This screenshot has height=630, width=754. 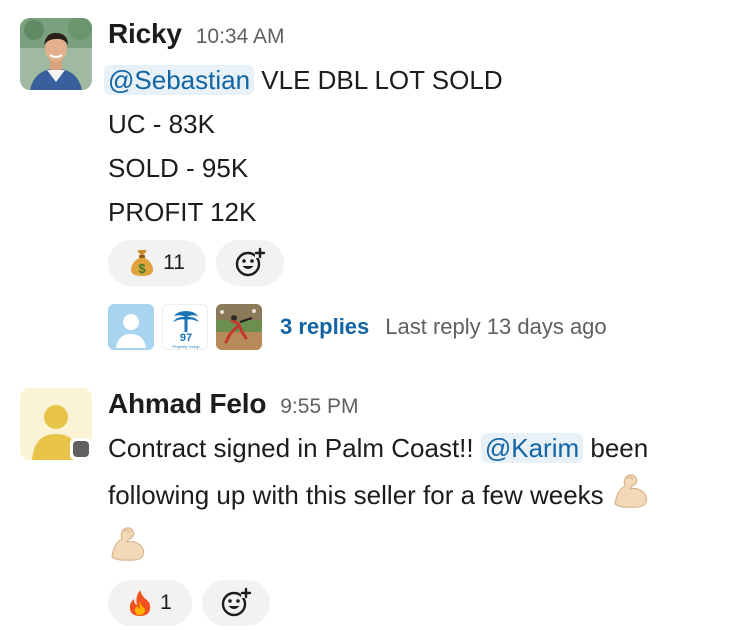 What do you see at coordinates (131, 327) in the screenshot?
I see `thread-avatar-default` at bounding box center [131, 327].